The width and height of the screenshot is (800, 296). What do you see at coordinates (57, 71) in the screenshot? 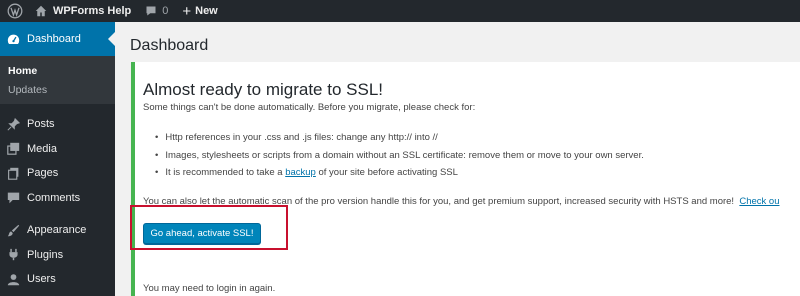
I see `submenu-item-home: Home` at bounding box center [57, 71].